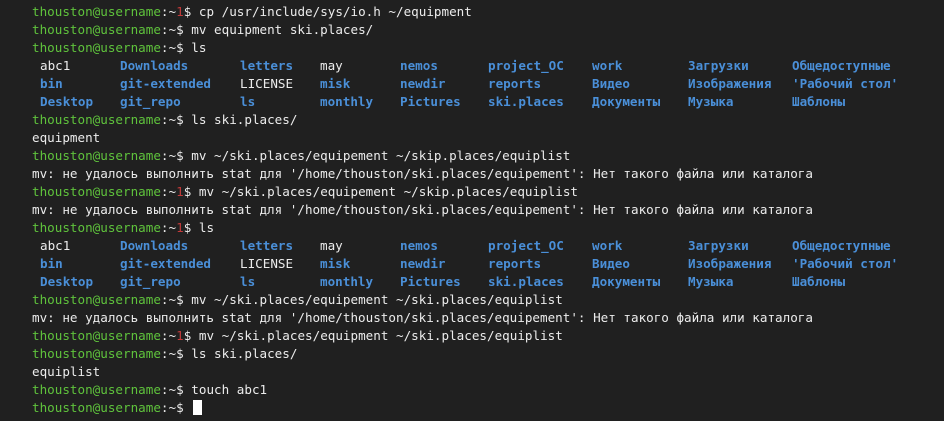 The width and height of the screenshot is (944, 421). I want to click on command-text: cp /usr/include/sys/io.h ~/equipment, so click(335, 11).